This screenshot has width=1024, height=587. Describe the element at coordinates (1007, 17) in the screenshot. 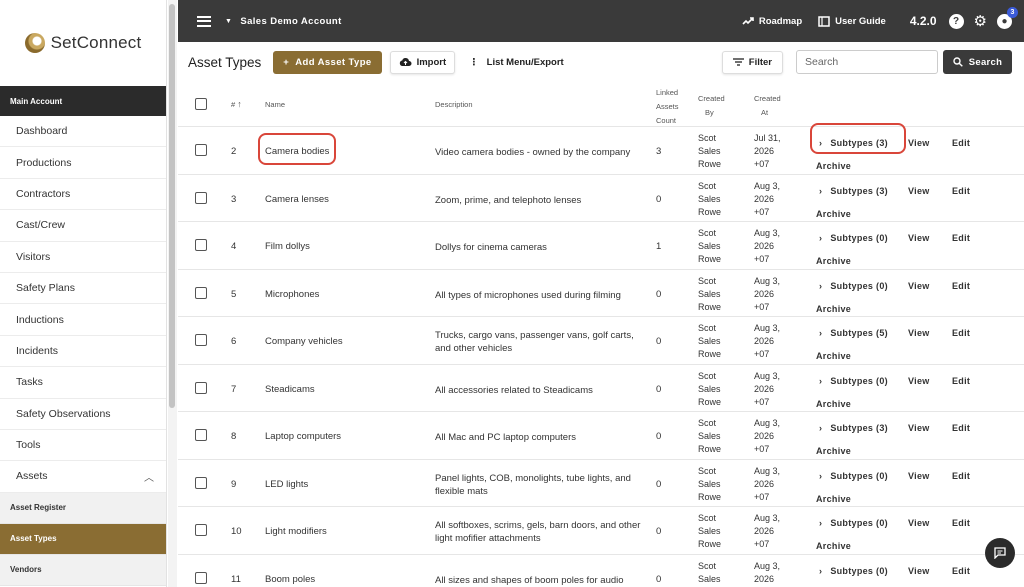

I see `user-menu: ● 3` at that location.